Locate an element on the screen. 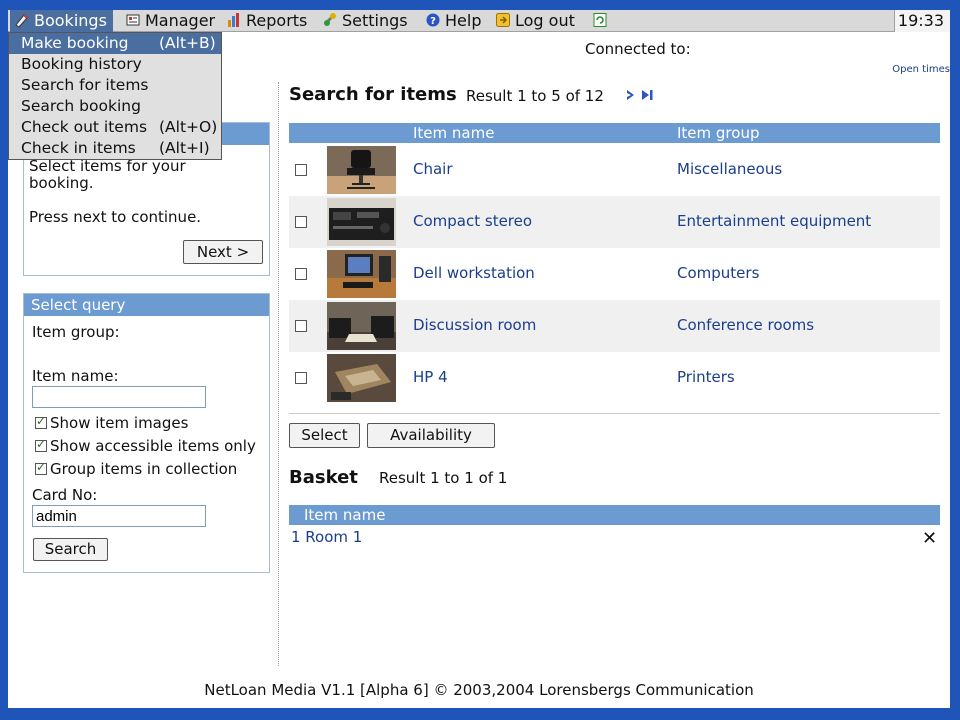 The height and width of the screenshot is (720, 960). group-link-miscellaneous: Miscellaneous is located at coordinates (729, 169).